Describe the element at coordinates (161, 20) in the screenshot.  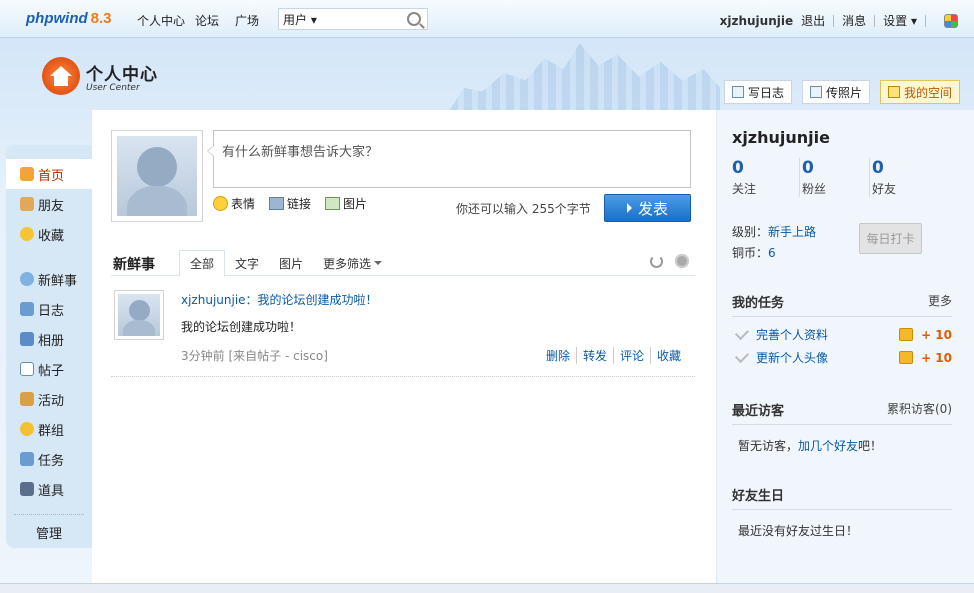
I see `nav-user-center: 个人中心` at that location.